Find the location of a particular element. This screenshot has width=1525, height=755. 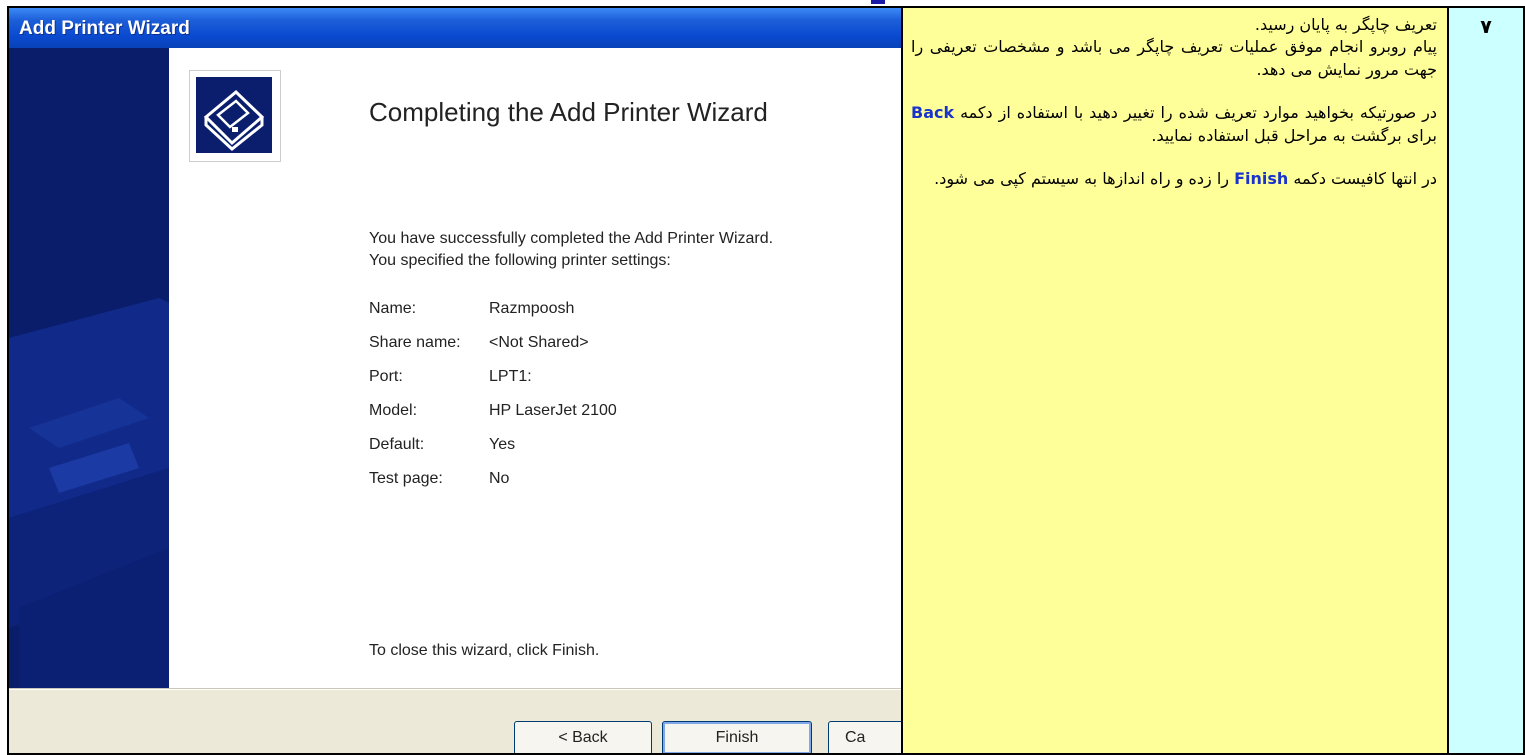

header-accent is located at coordinates (878, 2).